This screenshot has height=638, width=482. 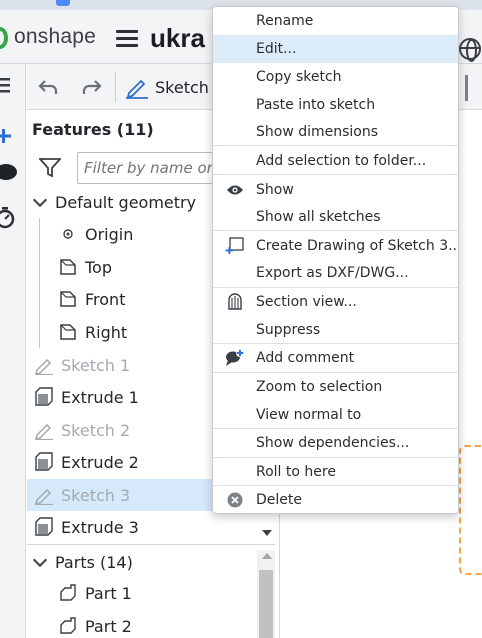 I want to click on stopwatch-icon, so click(x=9, y=218).